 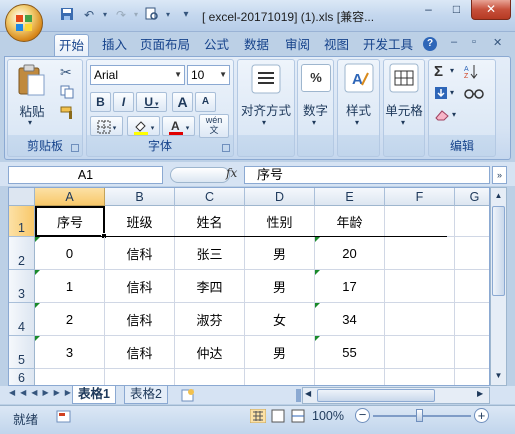 What do you see at coordinates (140, 319) in the screenshot?
I see `cell-b4: 信科` at bounding box center [140, 319].